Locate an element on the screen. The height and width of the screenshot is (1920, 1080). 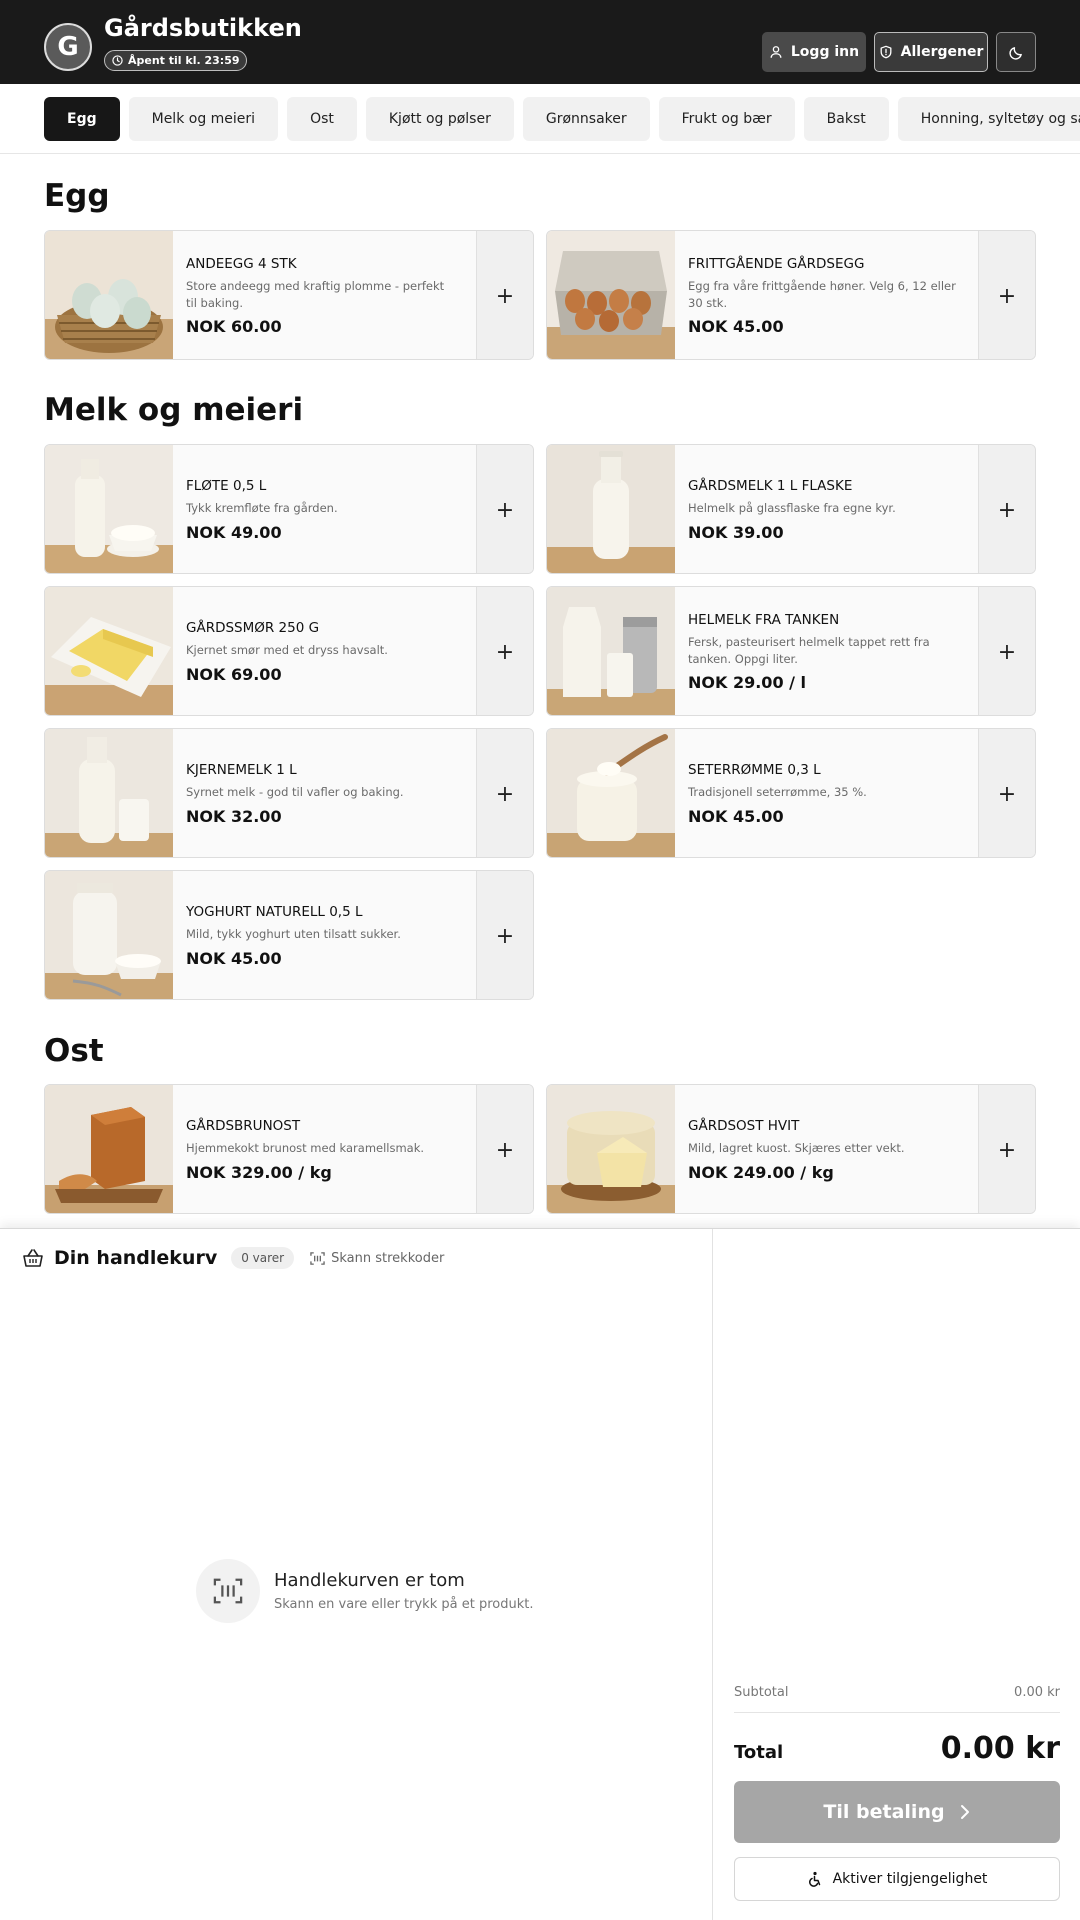
moon-icon is located at coordinates (1015, 53).